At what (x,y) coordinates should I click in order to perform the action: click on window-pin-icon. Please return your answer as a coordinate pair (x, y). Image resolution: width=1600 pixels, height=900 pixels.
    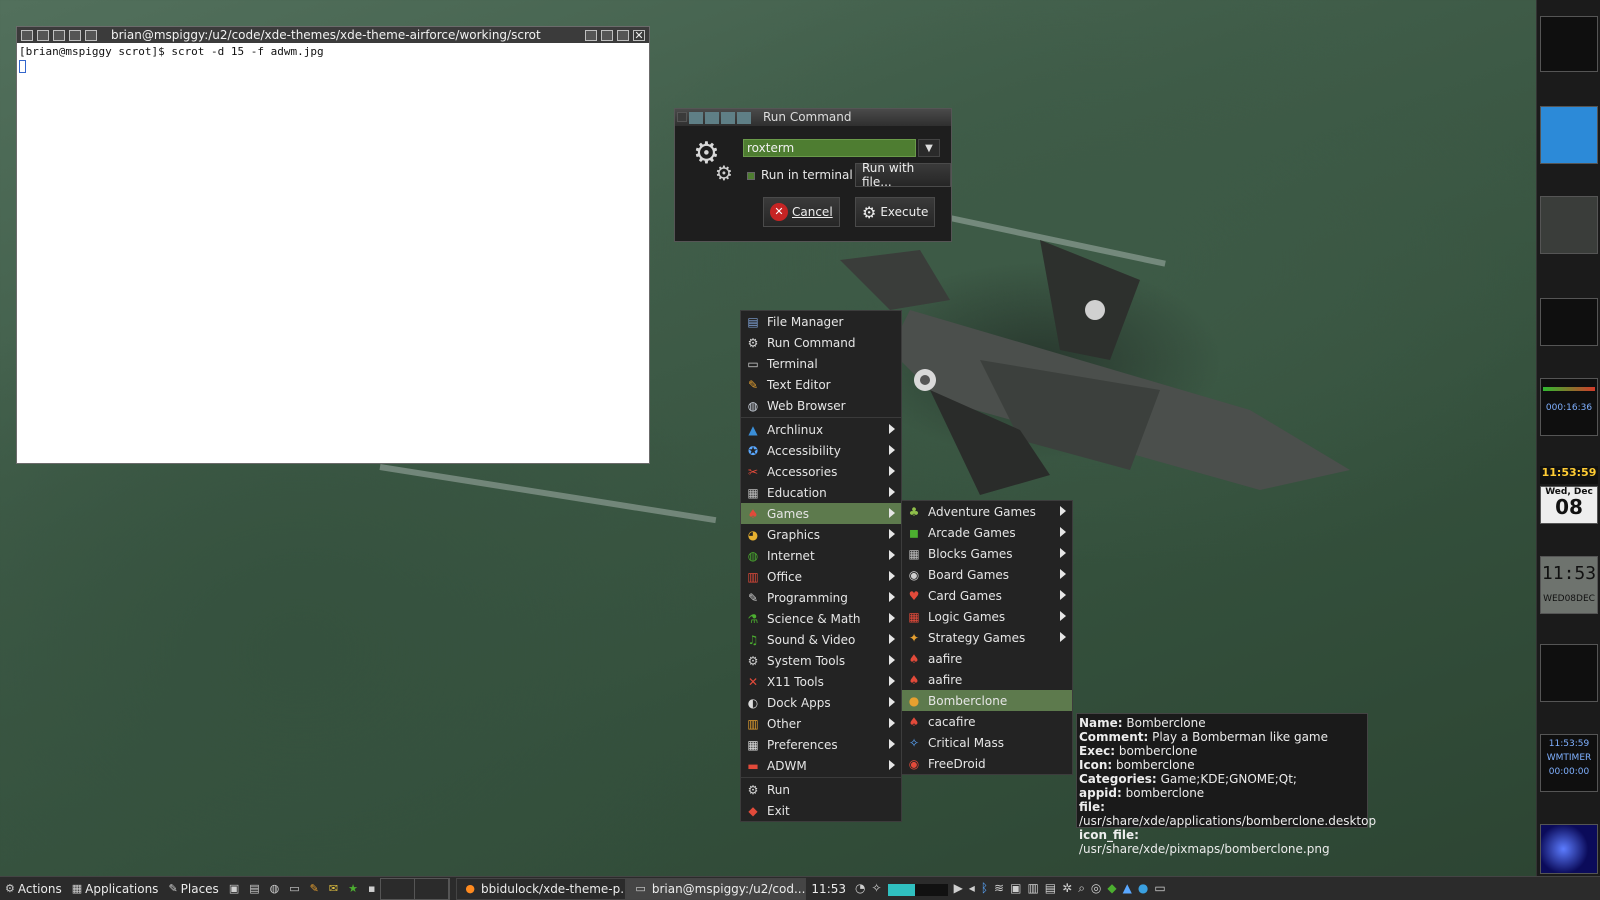
    Looking at the image, I should click on (591, 35).